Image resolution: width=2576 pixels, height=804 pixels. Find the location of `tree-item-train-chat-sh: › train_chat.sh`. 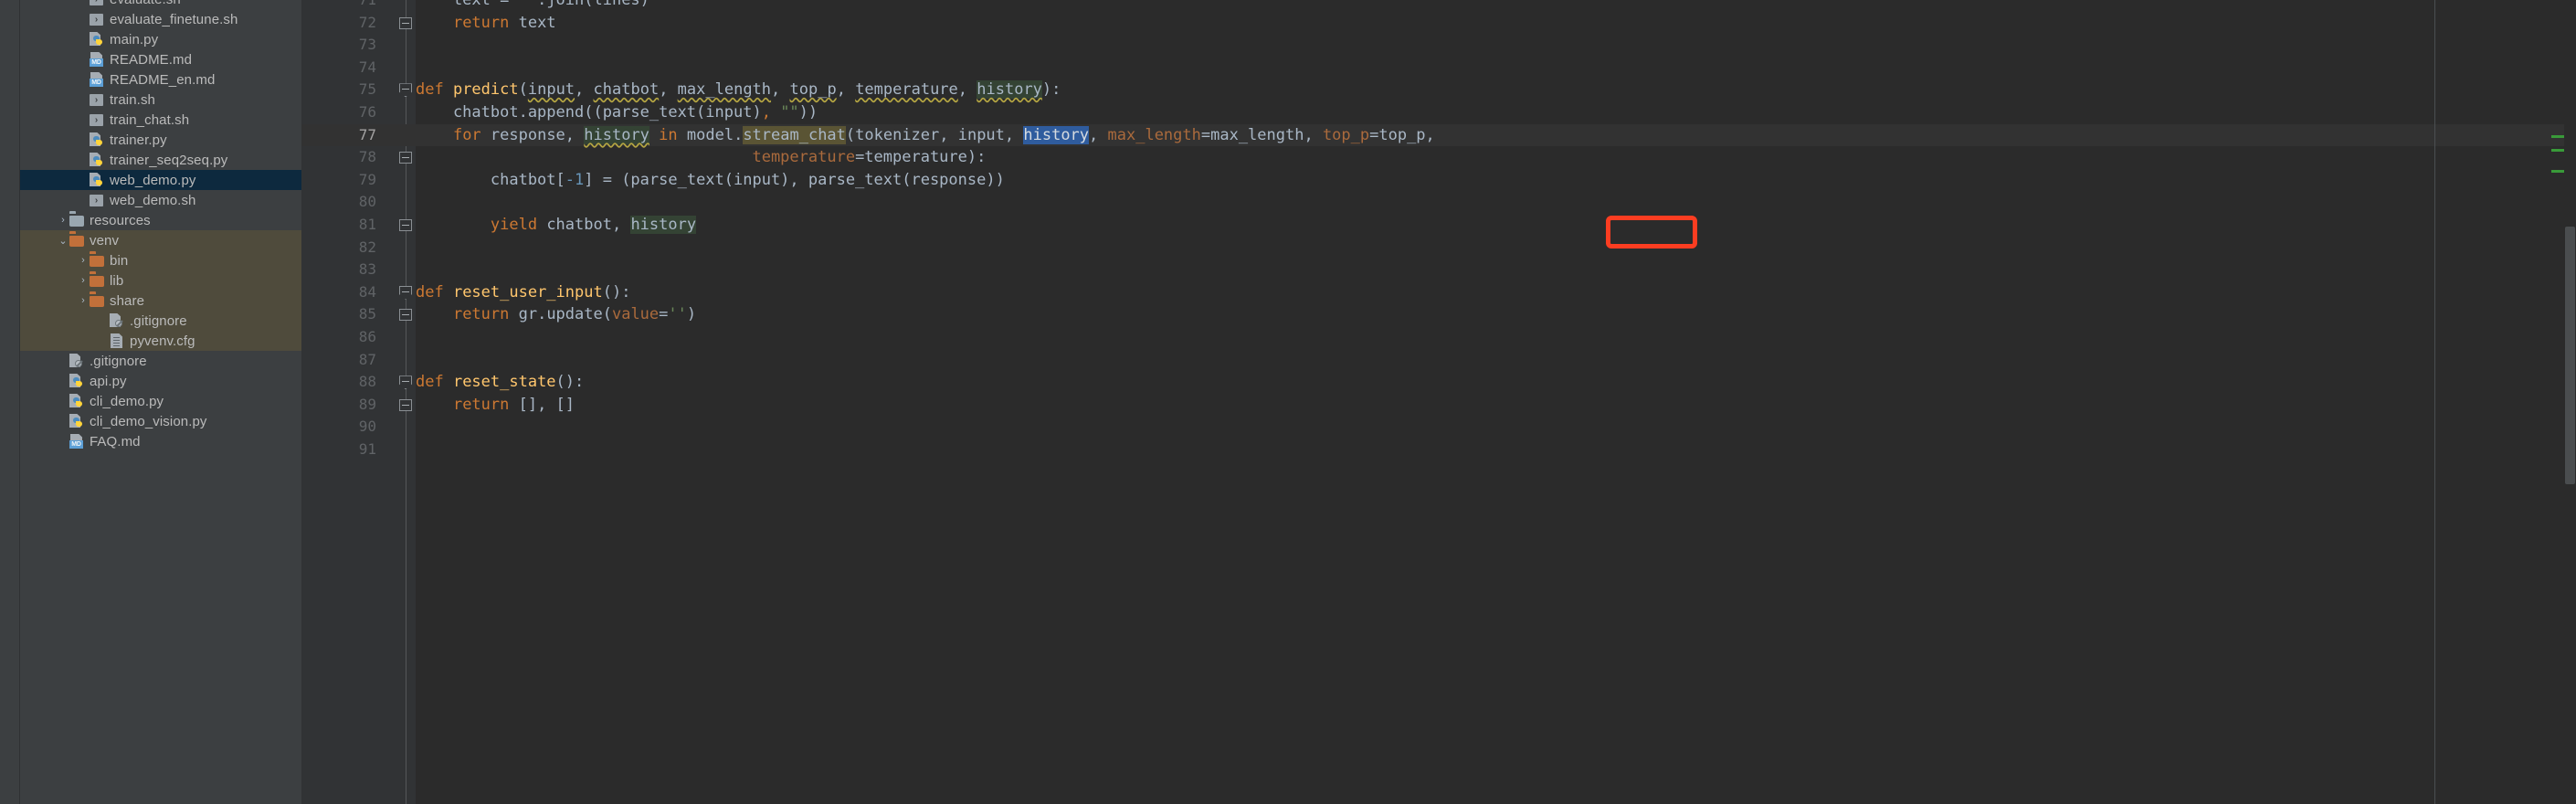

tree-item-train-chat-sh: › train_chat.sh is located at coordinates (160, 120).